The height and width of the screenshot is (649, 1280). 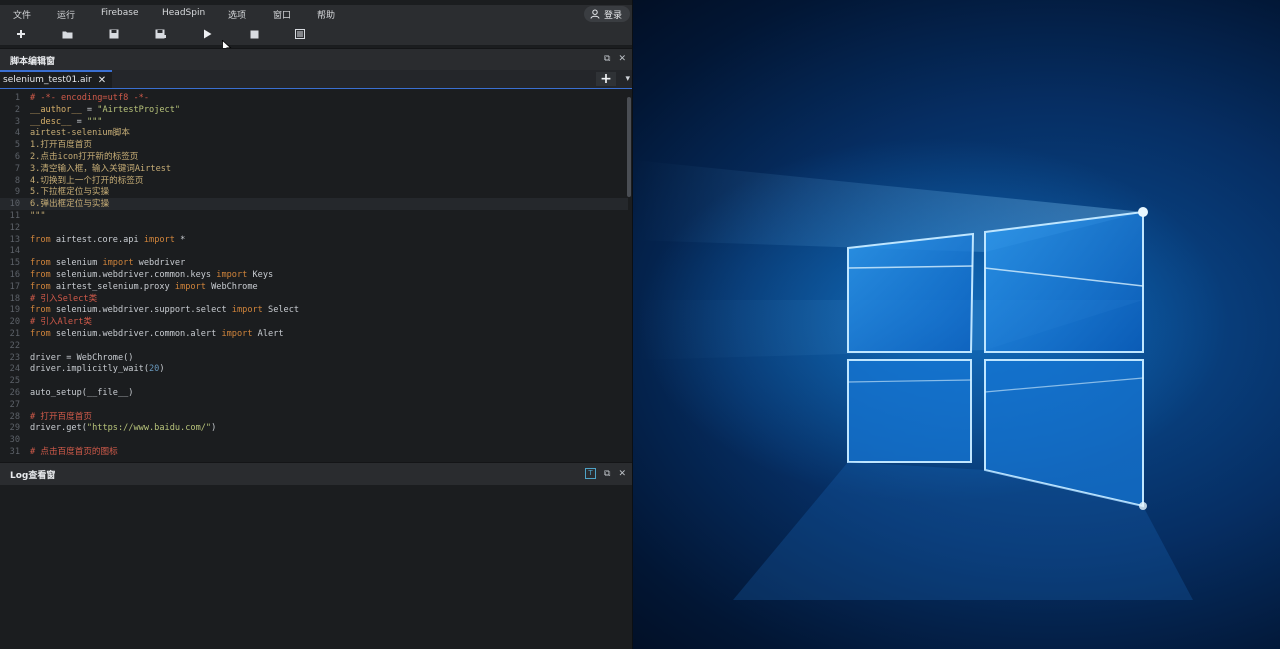 What do you see at coordinates (314, 417) in the screenshot?
I see `code-line: 28 # 打开百度首页` at bounding box center [314, 417].